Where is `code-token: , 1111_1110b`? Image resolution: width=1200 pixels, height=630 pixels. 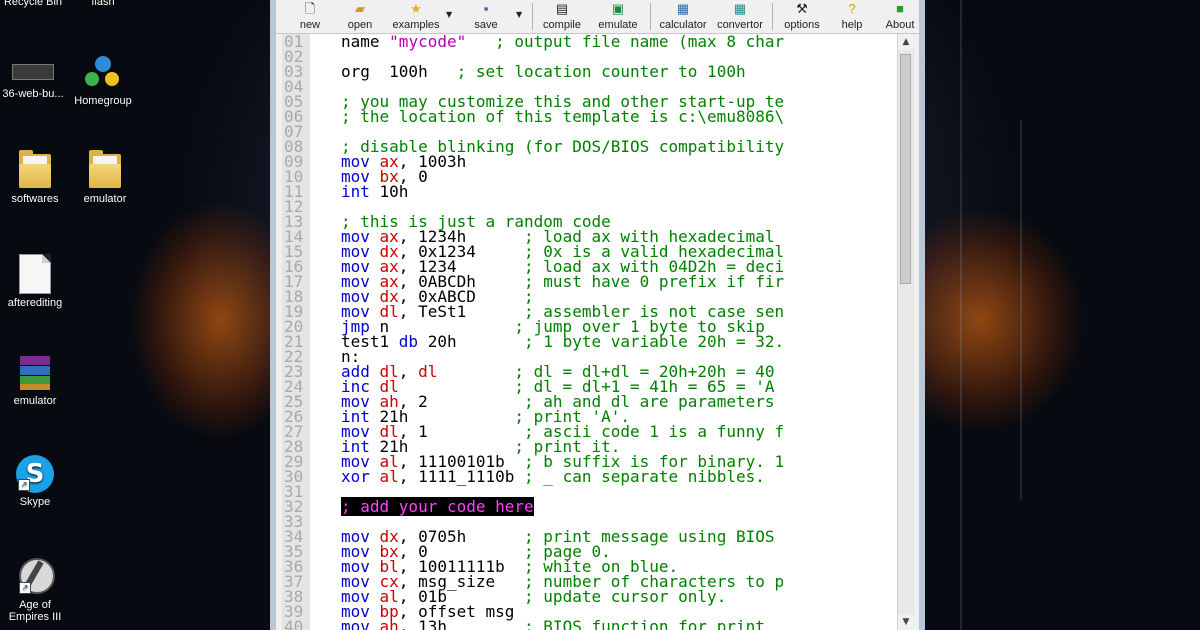
code-token: , 1111_1110b is located at coordinates (461, 476).